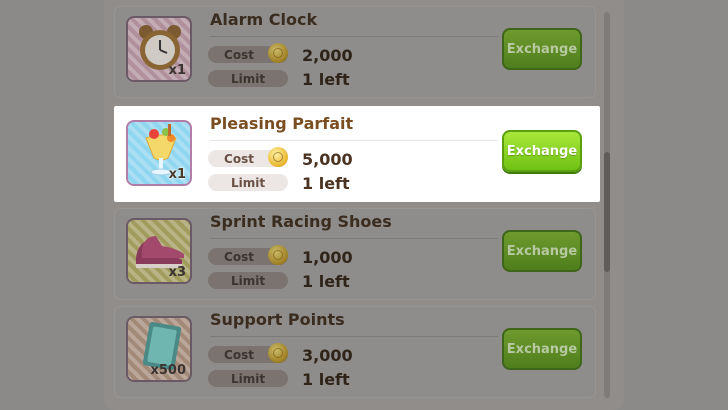  Describe the element at coordinates (301, 221) in the screenshot. I see `item-name: Sprint Racing Shoes` at that location.